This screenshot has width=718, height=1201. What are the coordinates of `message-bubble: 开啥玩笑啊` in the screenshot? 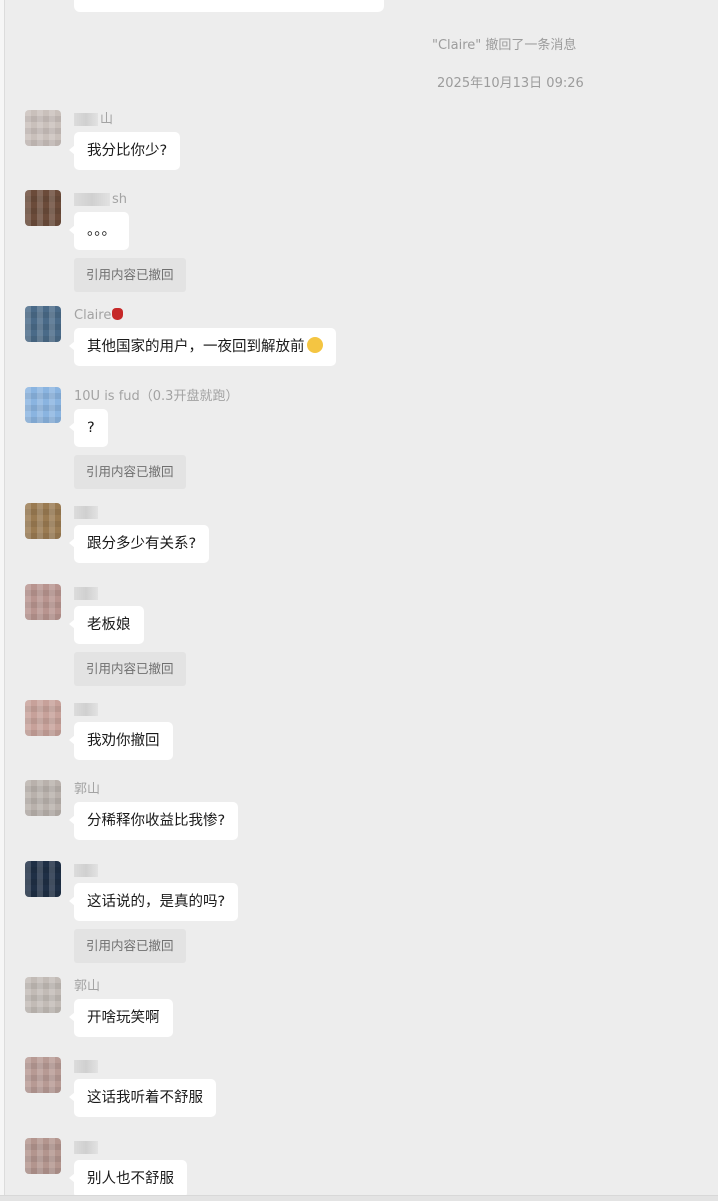 It's located at (121, 1018).